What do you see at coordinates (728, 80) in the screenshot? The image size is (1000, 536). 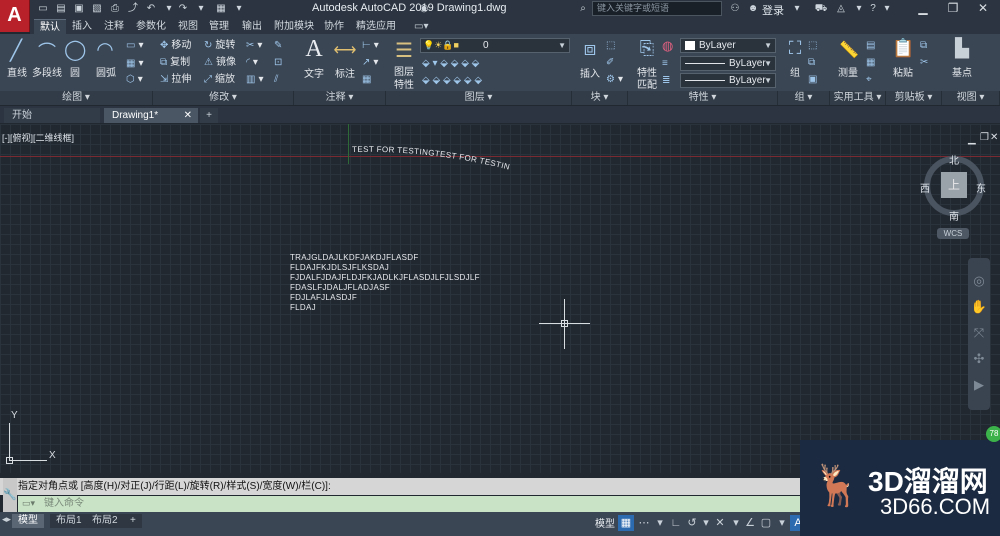 I see `lineweight-dropdown: ByLayer ▼` at bounding box center [728, 80].